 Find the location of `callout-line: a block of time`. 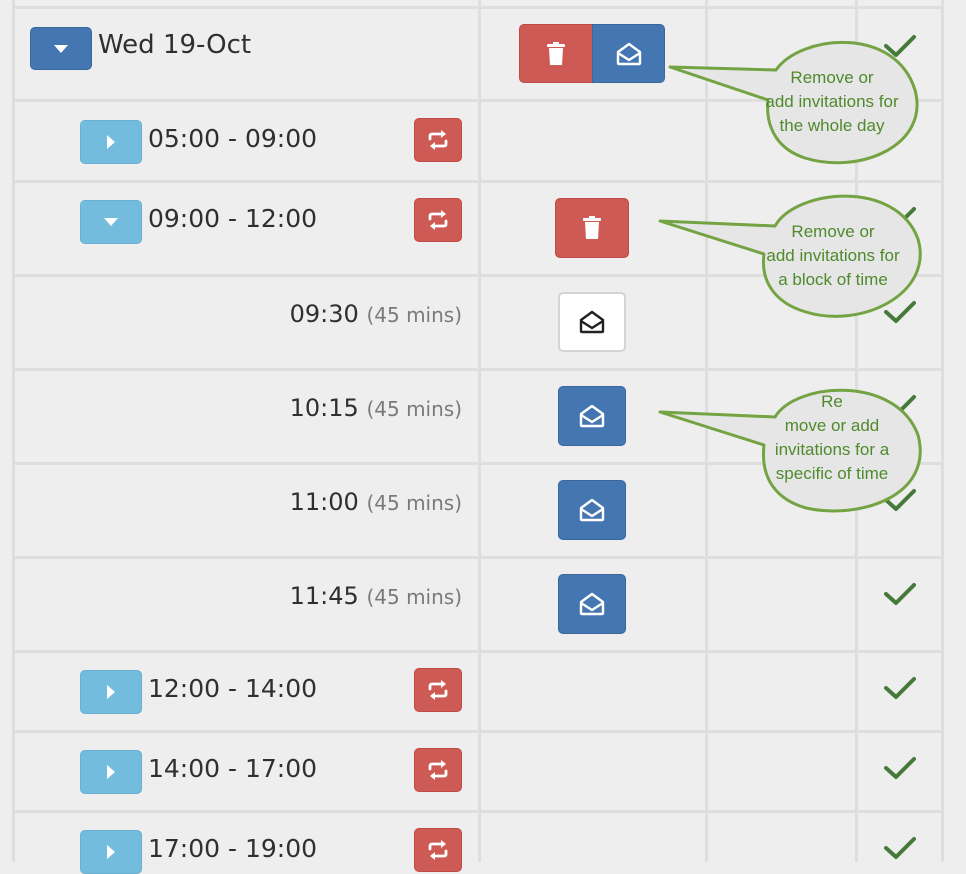

callout-line: a block of time is located at coordinates (833, 279).